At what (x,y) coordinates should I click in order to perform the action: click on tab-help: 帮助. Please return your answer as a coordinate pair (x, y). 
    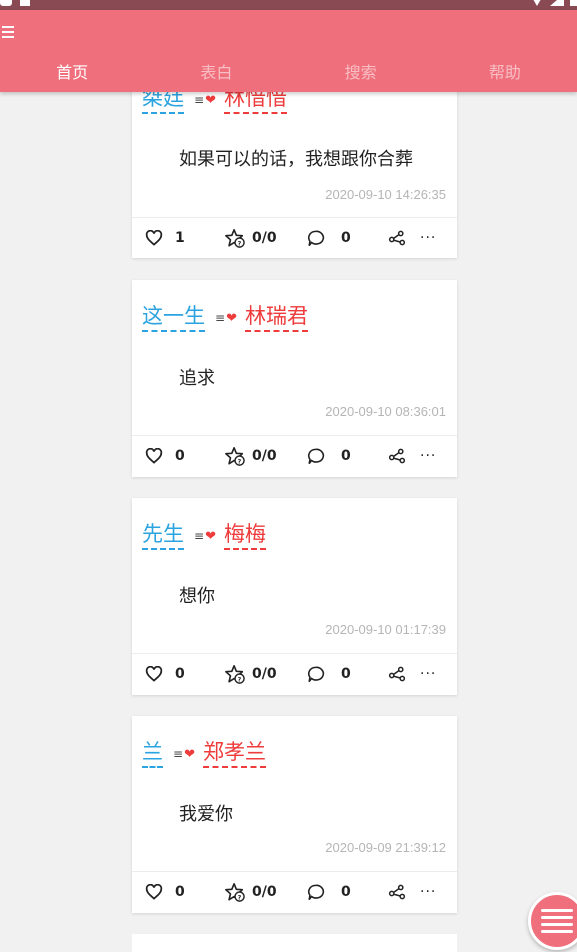
    Looking at the image, I should click on (505, 75).